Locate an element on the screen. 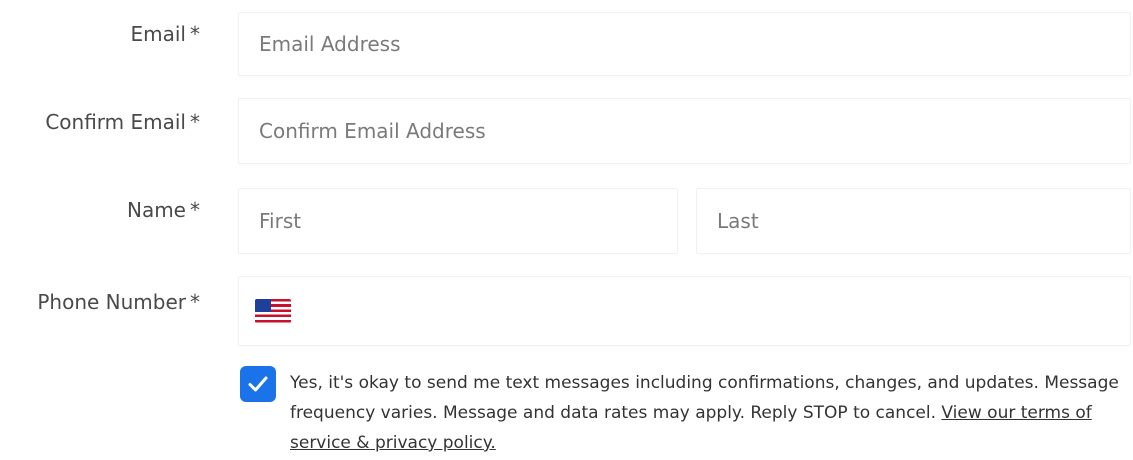  confirm-email-field is located at coordinates (684, 131).